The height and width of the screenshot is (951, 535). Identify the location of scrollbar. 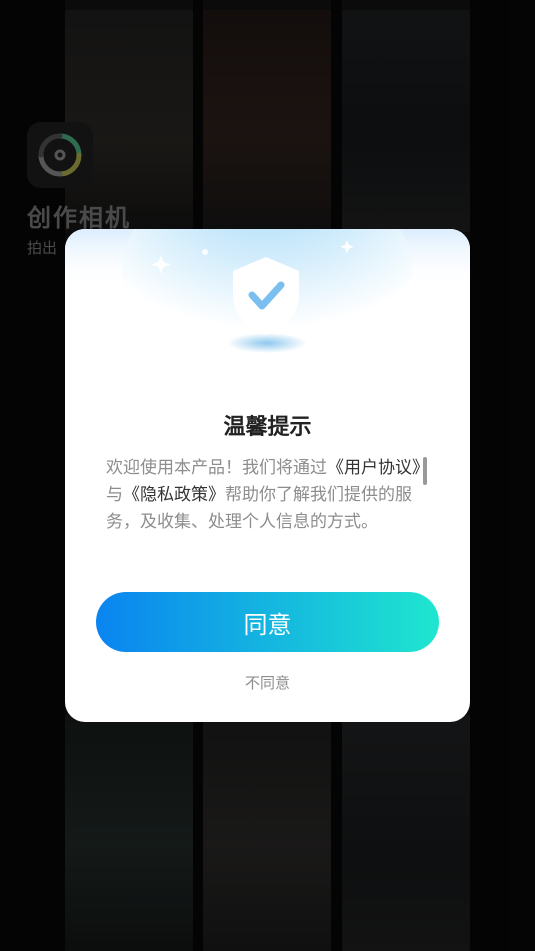
(425, 471).